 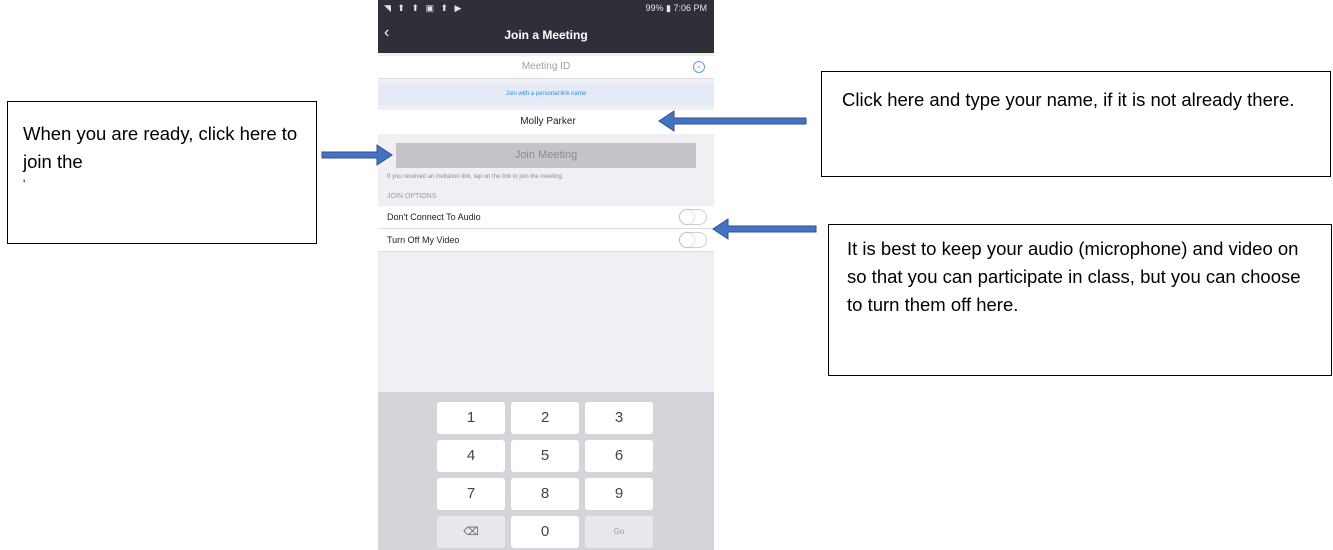 What do you see at coordinates (732, 121) in the screenshot?
I see `arrow-to-name-field` at bounding box center [732, 121].